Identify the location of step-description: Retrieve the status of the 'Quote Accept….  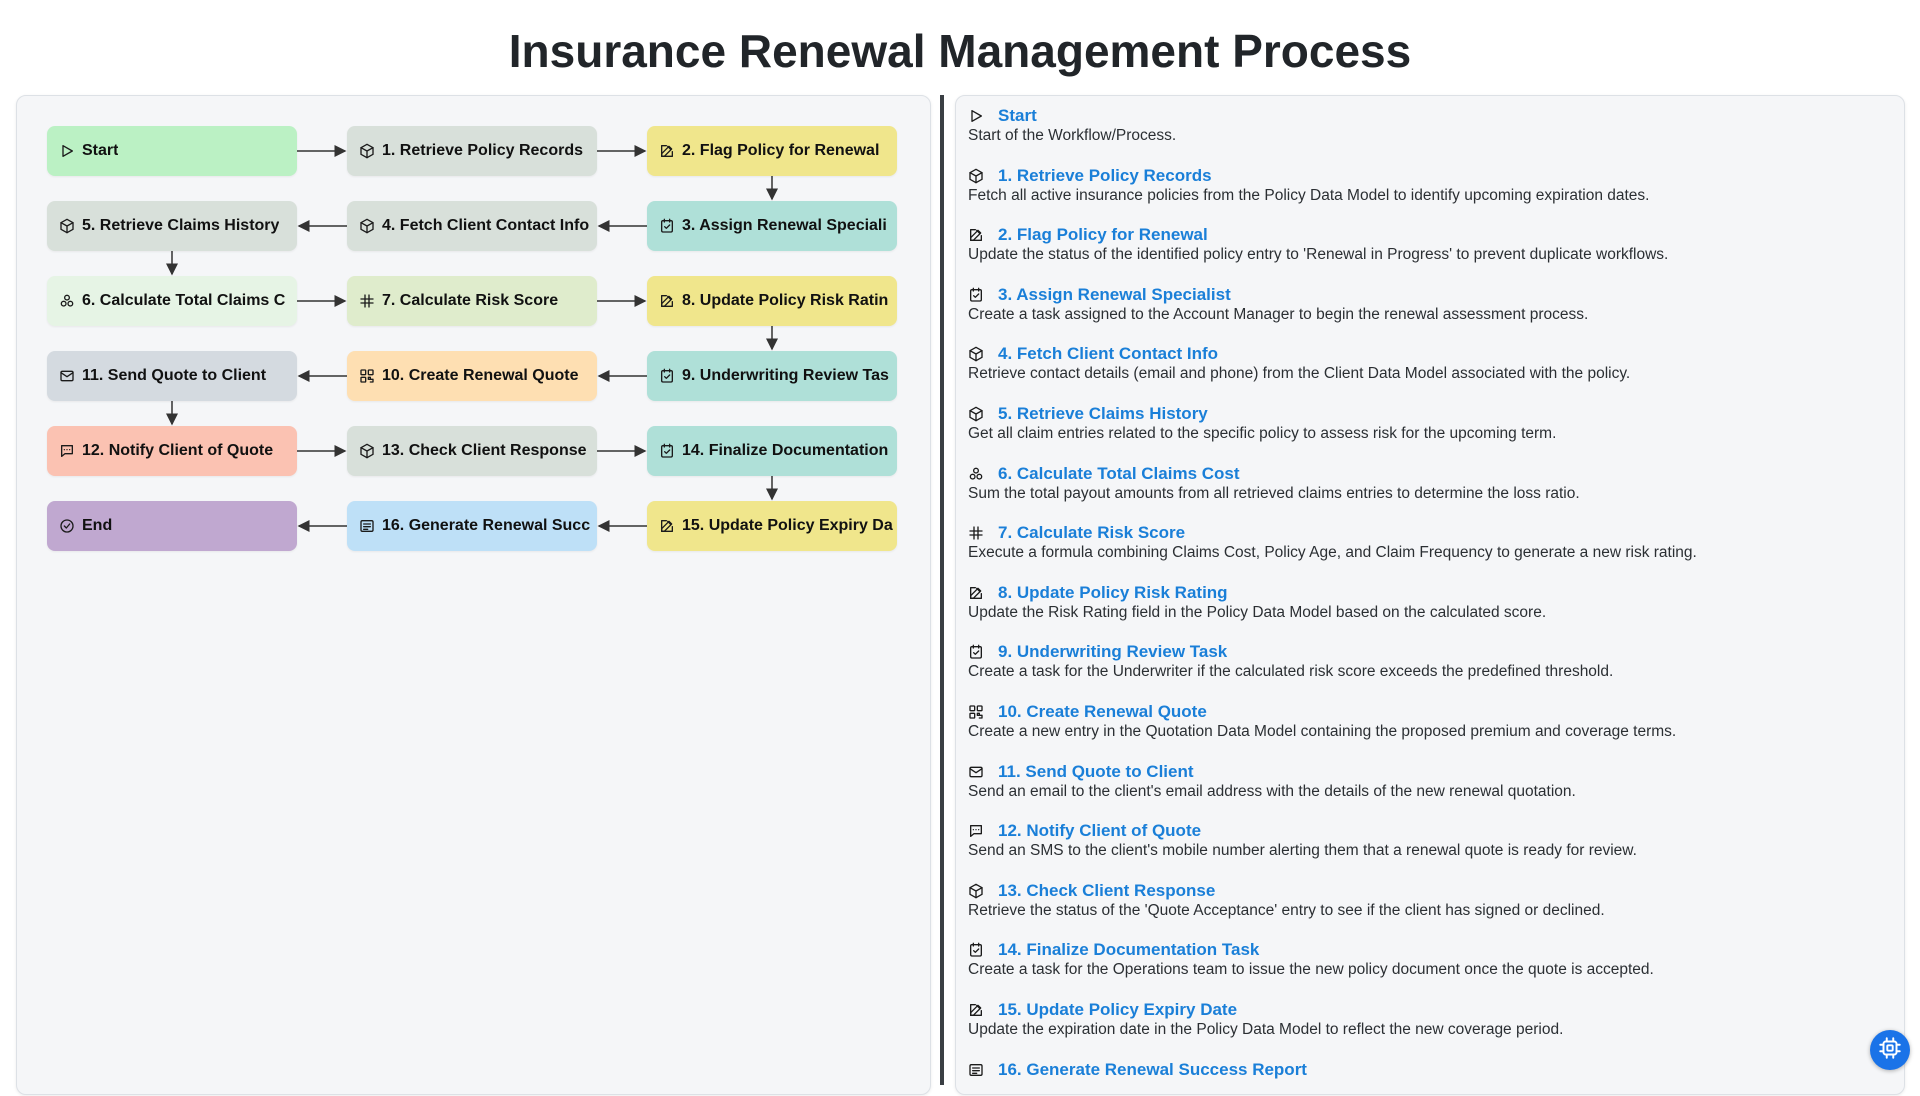
(1286, 910).